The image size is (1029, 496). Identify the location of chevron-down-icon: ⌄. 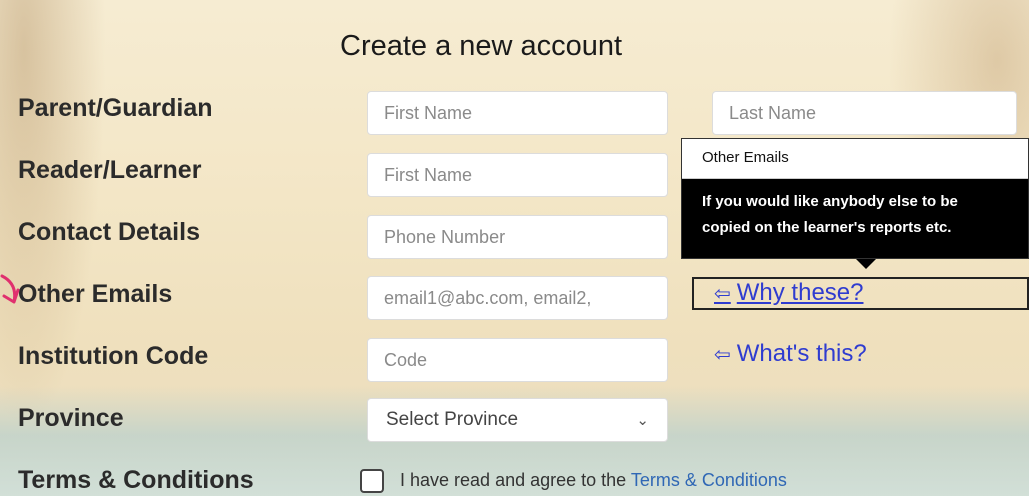
(642, 420).